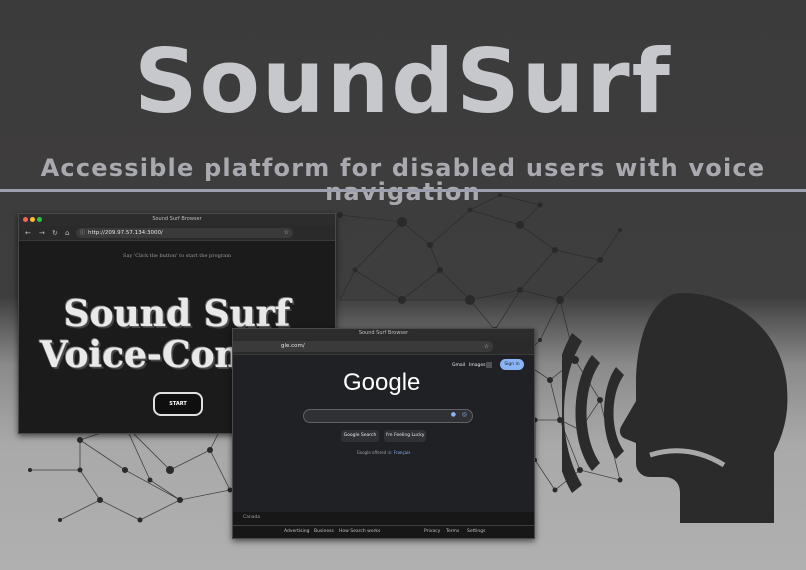 The height and width of the screenshot is (570, 806). I want to click on country-label: Canada, so click(252, 517).